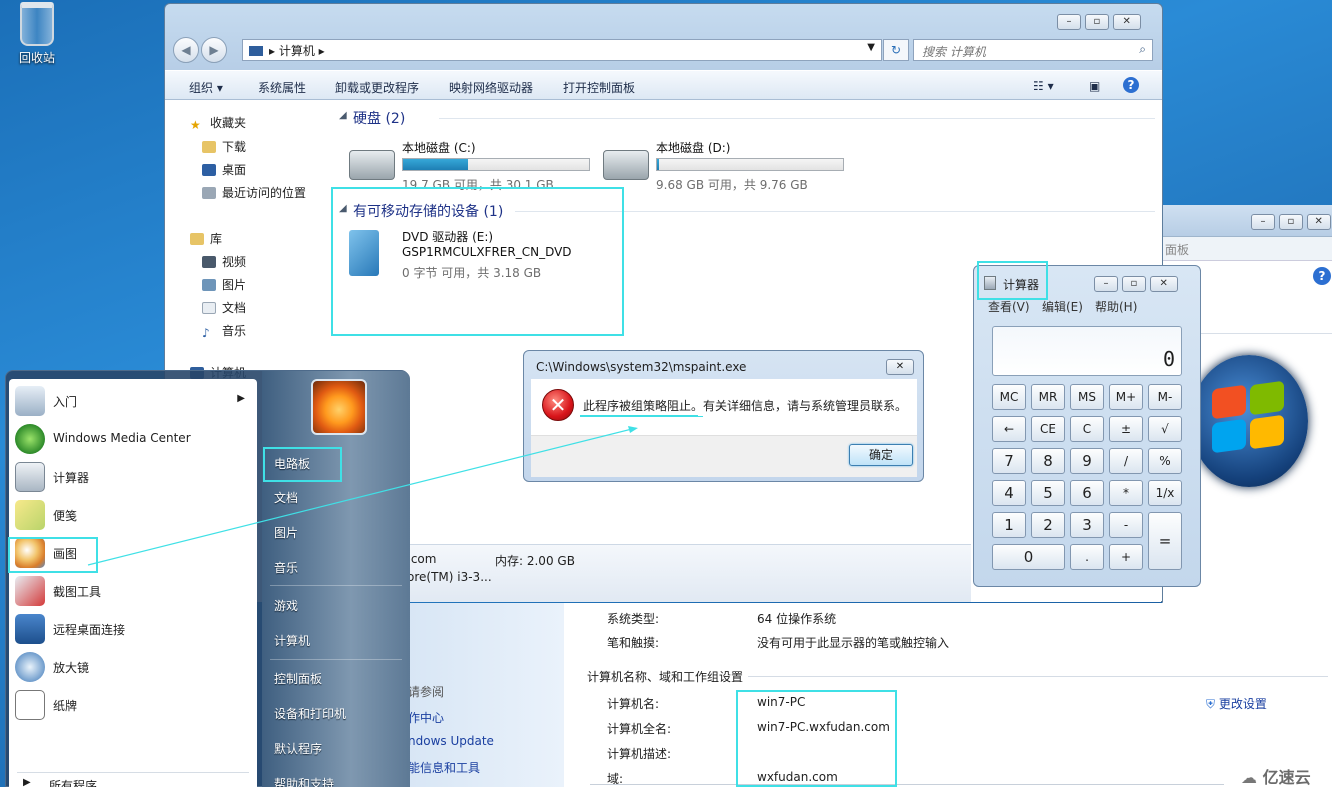 The image size is (1332, 787). Describe the element at coordinates (1087, 429) in the screenshot. I see `calc-key: C` at that location.